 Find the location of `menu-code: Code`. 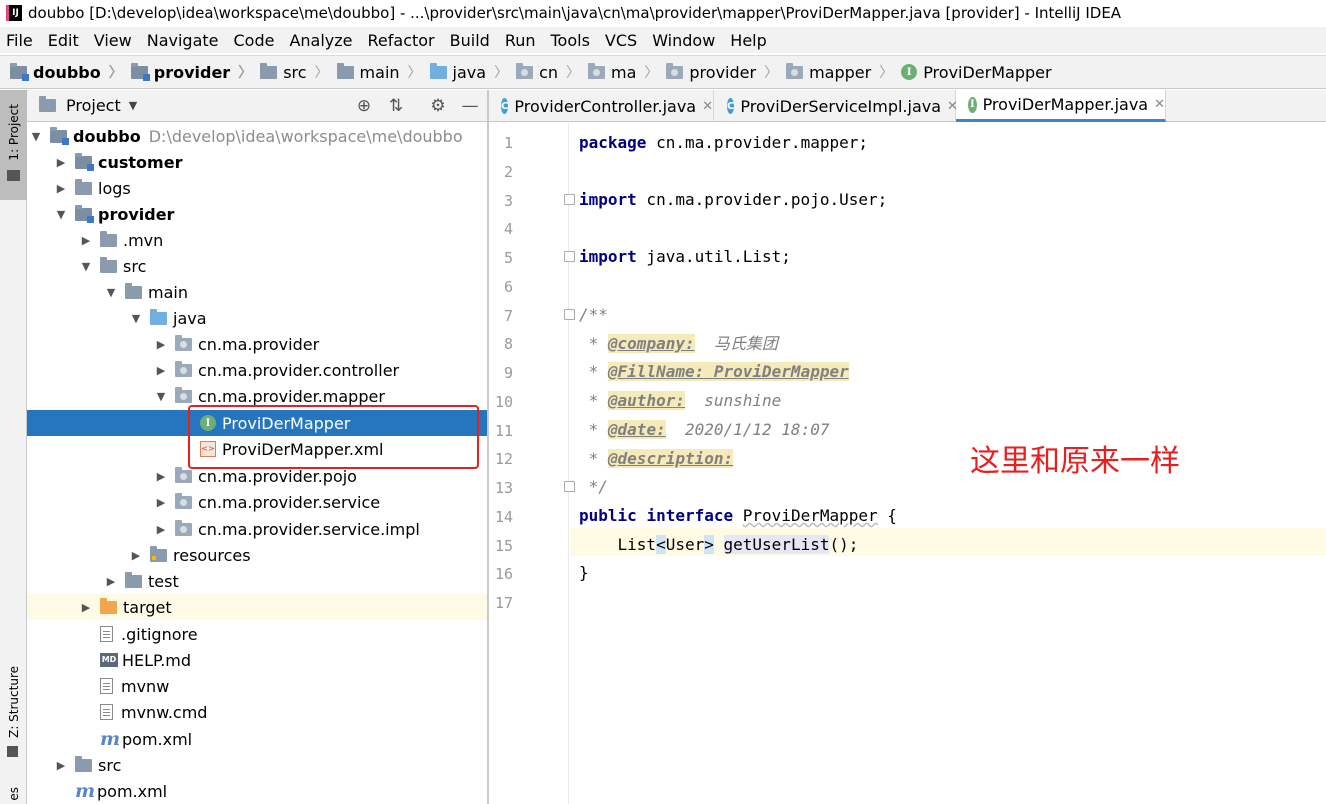

menu-code: Code is located at coordinates (254, 40).